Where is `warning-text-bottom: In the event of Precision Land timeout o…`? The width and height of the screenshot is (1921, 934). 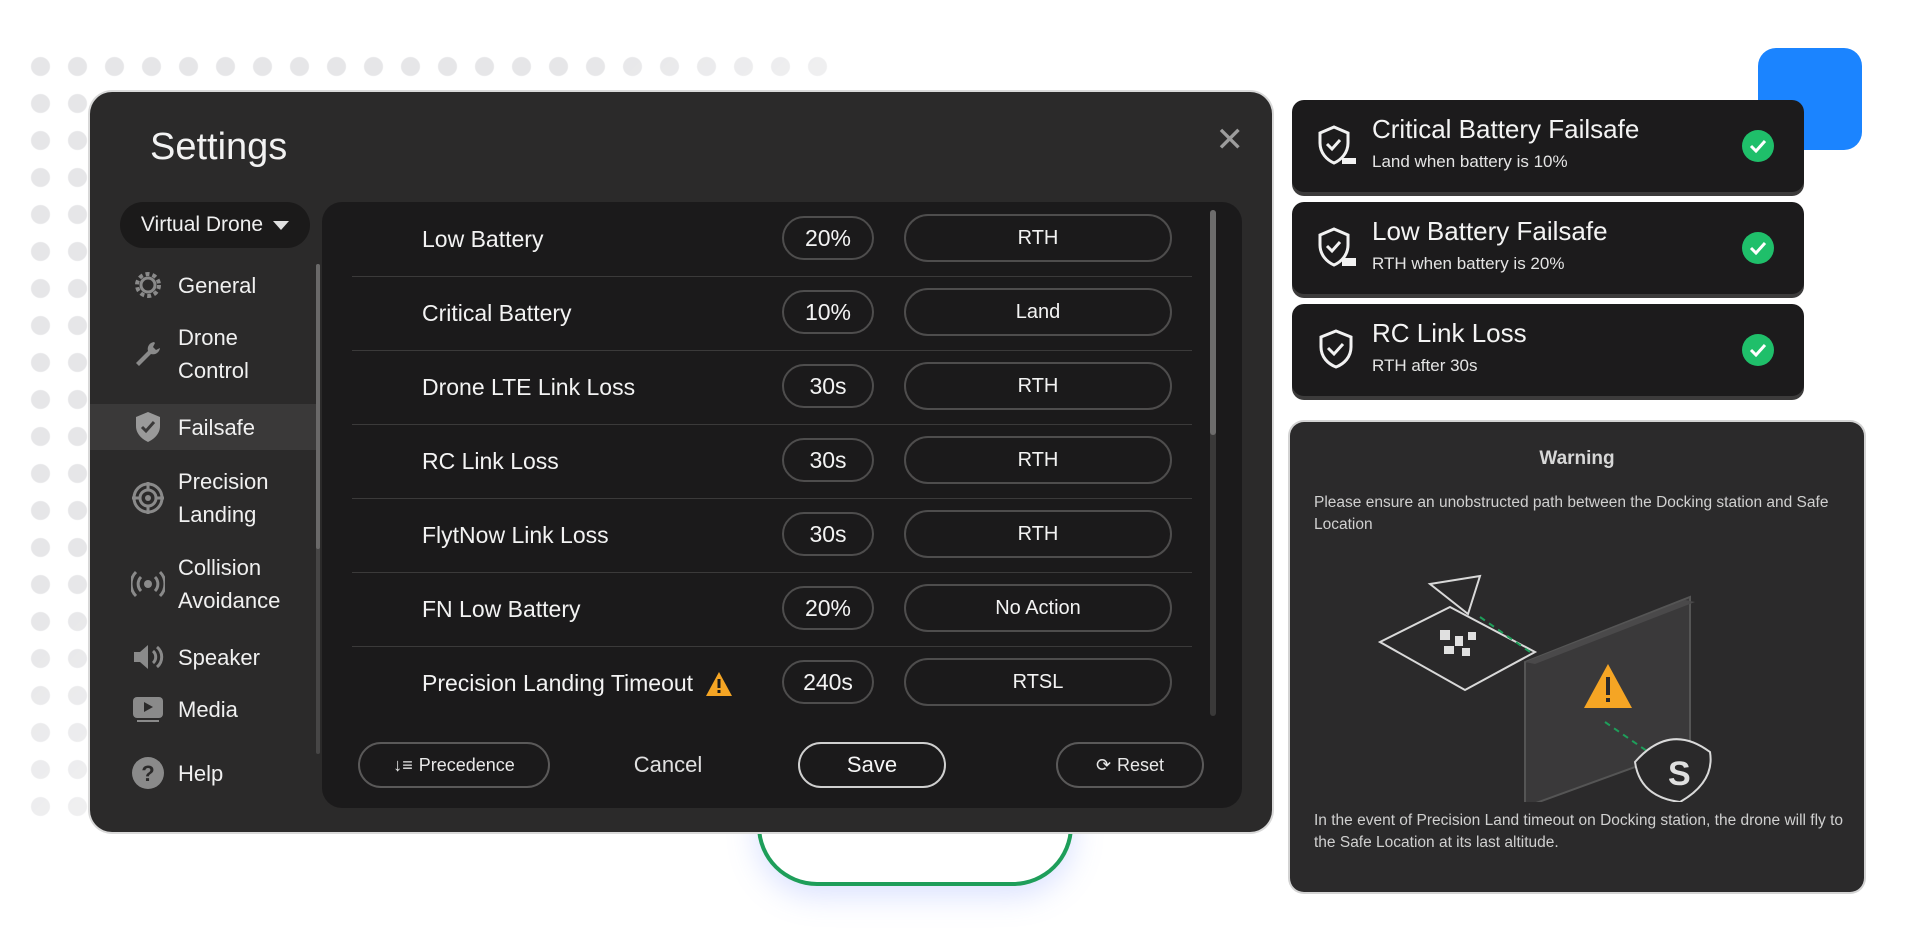 warning-text-bottom: In the event of Precision Land timeout o… is located at coordinates (1579, 831).